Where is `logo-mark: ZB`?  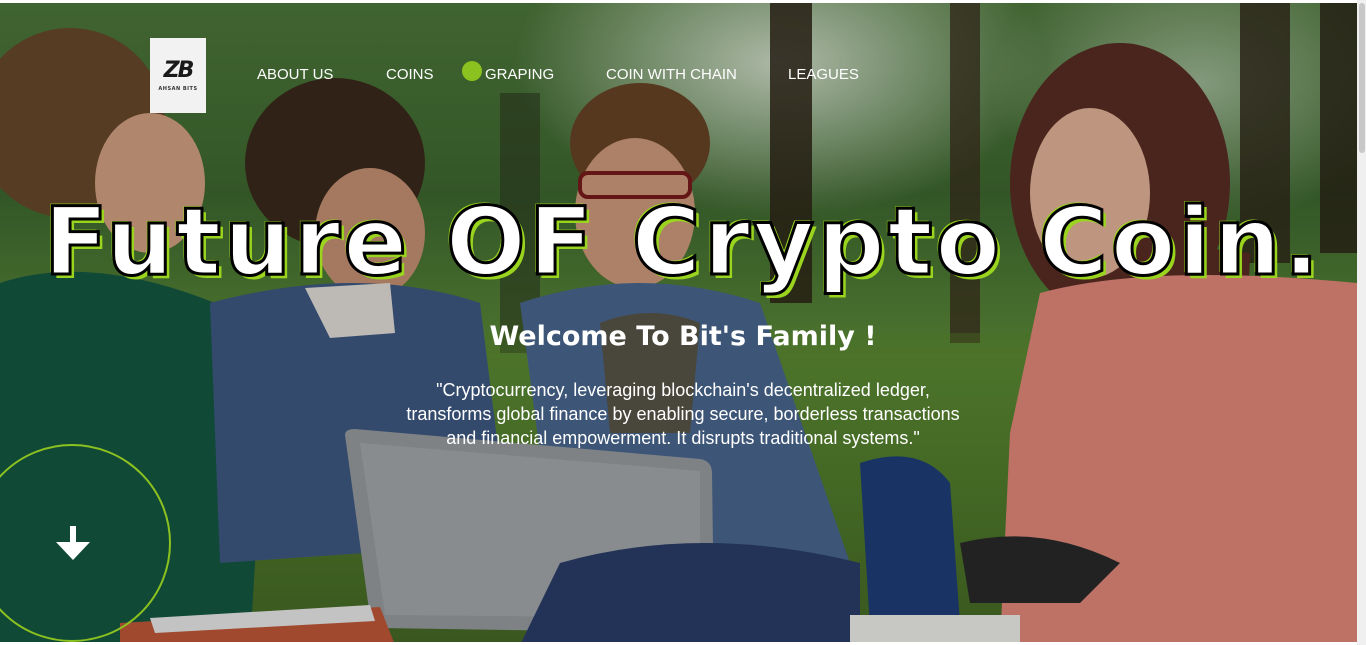
logo-mark: ZB is located at coordinates (179, 70).